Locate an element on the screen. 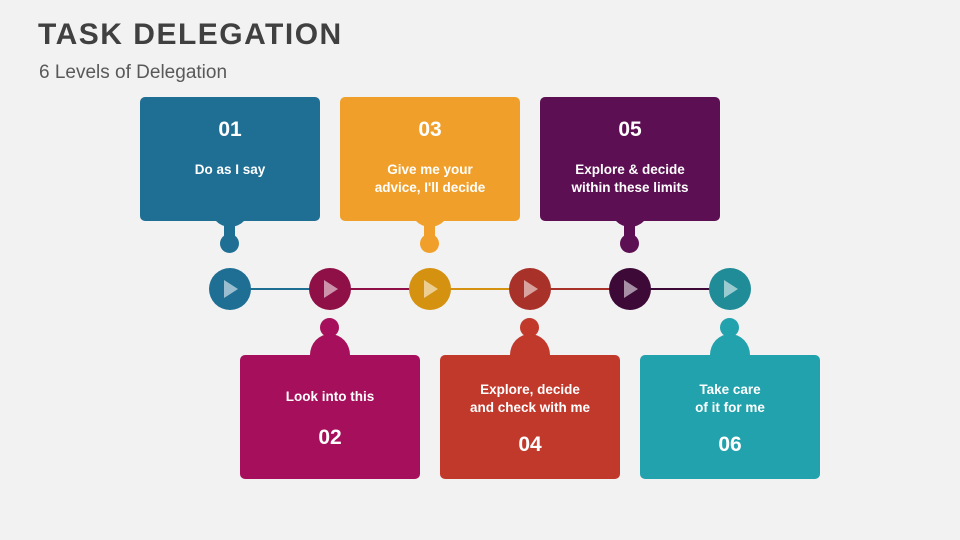  level-card-1: 01 Do as I say is located at coordinates (230, 159).